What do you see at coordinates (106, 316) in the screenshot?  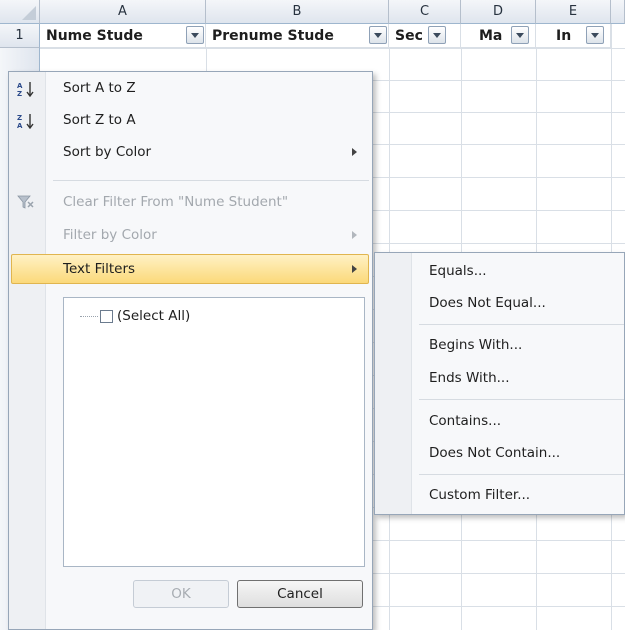 I see `select-all-checkbox` at bounding box center [106, 316].